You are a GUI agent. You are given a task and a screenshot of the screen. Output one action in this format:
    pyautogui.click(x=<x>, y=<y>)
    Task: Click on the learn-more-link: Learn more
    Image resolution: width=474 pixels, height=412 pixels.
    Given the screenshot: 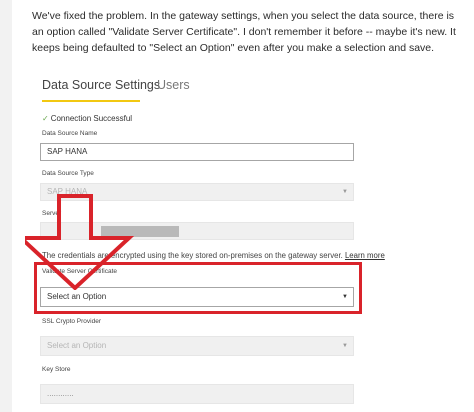 What is the action you would take?
    pyautogui.click(x=365, y=255)
    